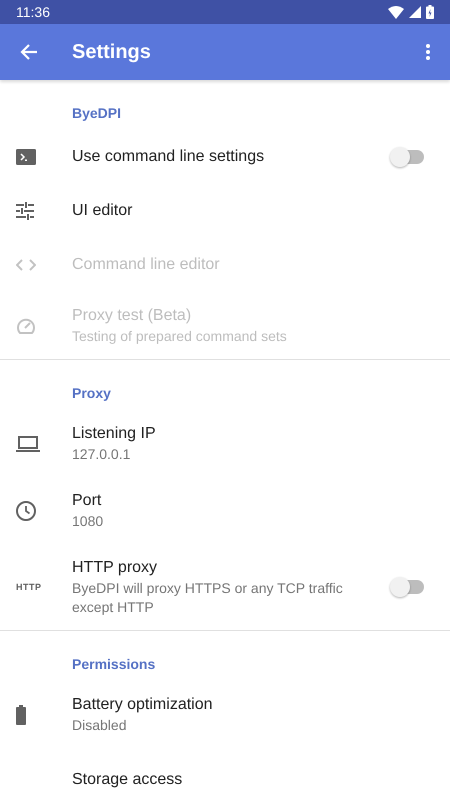  What do you see at coordinates (225, 211) in the screenshot?
I see `settings-item: UI editor` at bounding box center [225, 211].